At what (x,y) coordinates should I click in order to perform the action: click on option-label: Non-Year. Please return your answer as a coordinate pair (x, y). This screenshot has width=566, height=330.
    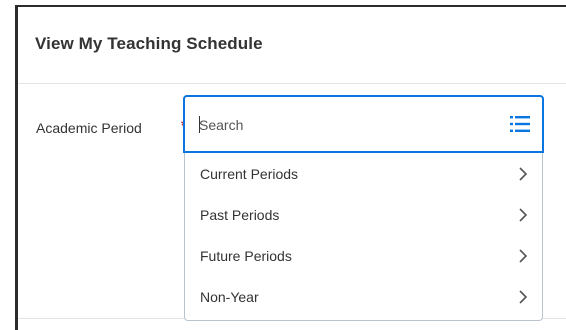
    Looking at the image, I should click on (229, 297).